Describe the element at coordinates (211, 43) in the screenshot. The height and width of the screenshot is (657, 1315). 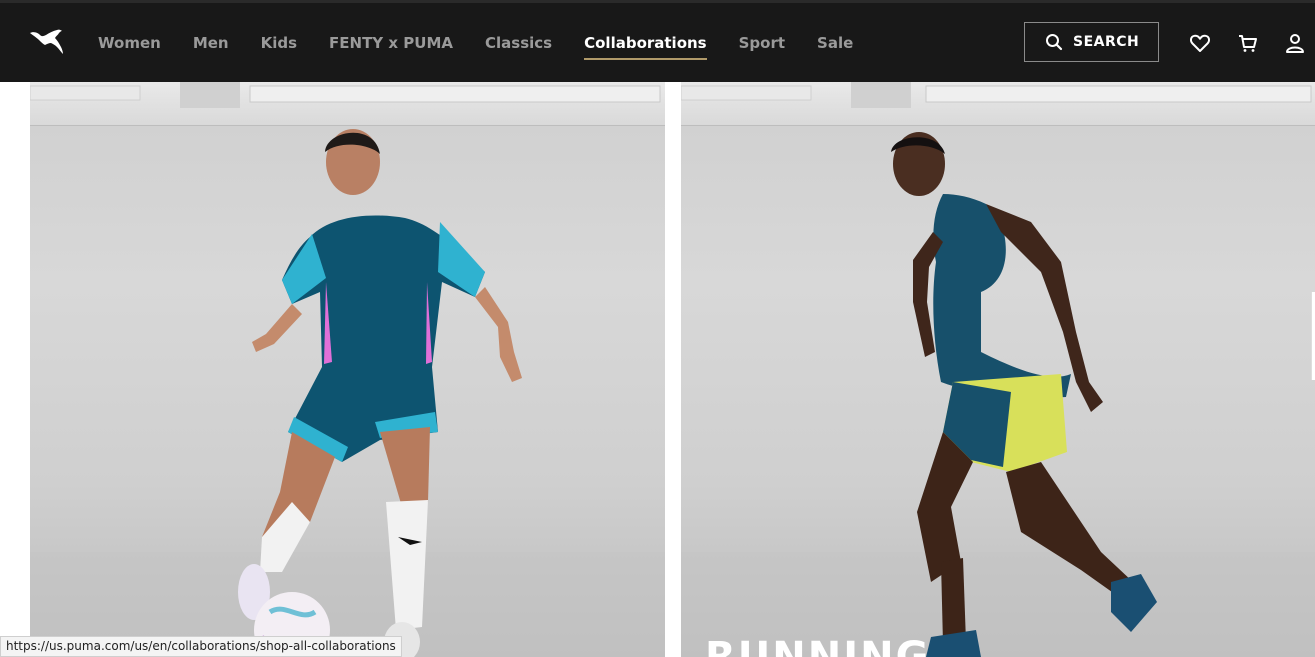
I see `nav-men: Men` at that location.